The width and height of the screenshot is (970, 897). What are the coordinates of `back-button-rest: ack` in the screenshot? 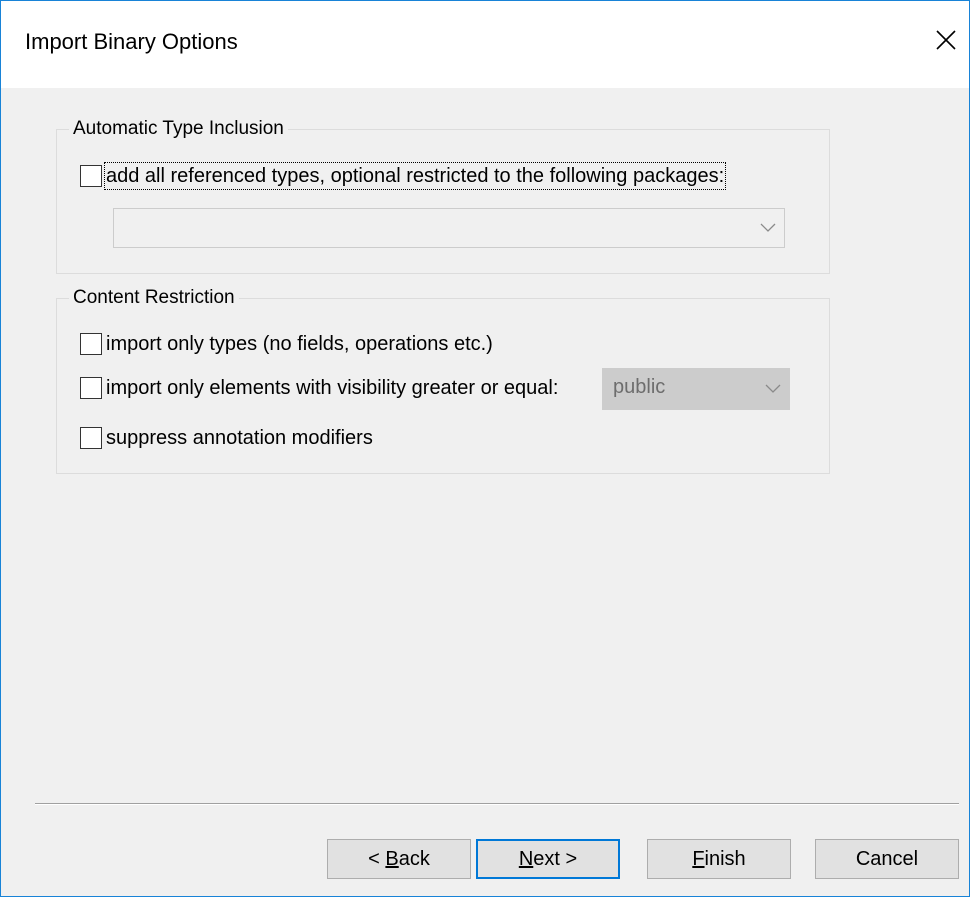 It's located at (414, 858).